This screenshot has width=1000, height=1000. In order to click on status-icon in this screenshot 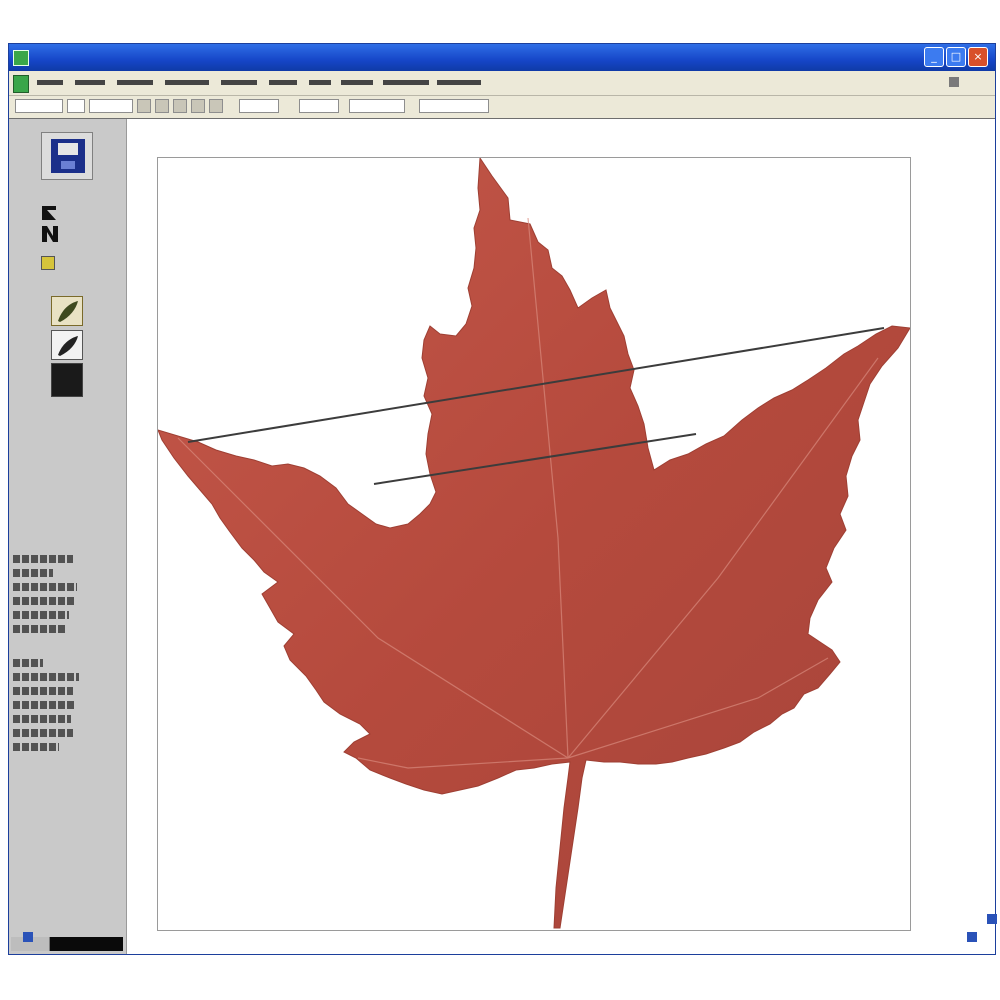, I will do `click(28, 937)`.